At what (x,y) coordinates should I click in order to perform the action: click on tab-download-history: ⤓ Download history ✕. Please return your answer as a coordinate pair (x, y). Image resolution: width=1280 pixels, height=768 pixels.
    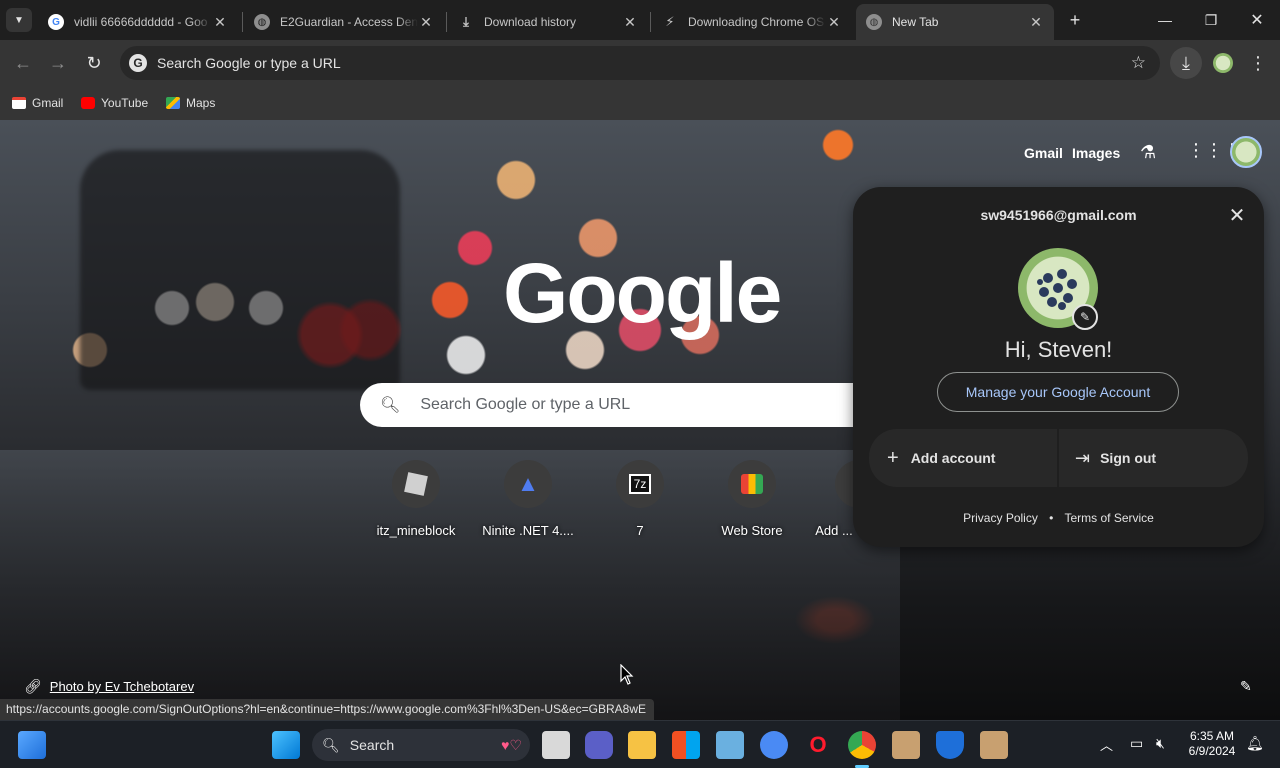
    Looking at the image, I should click on (548, 22).